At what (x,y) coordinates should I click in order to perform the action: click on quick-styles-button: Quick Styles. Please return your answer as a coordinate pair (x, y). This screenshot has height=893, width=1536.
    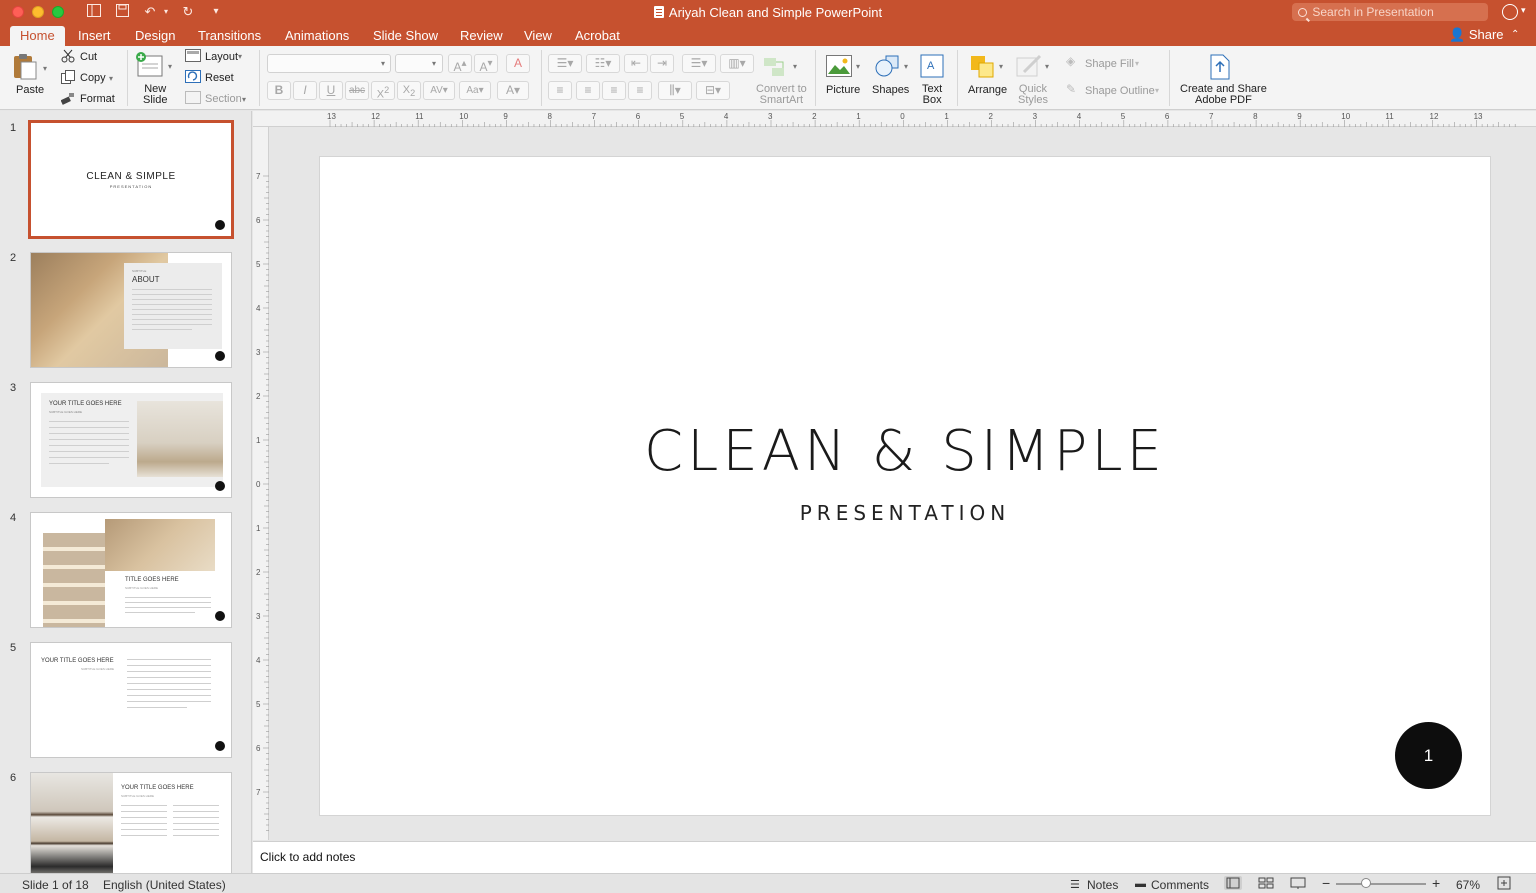
    Looking at the image, I should click on (1033, 95).